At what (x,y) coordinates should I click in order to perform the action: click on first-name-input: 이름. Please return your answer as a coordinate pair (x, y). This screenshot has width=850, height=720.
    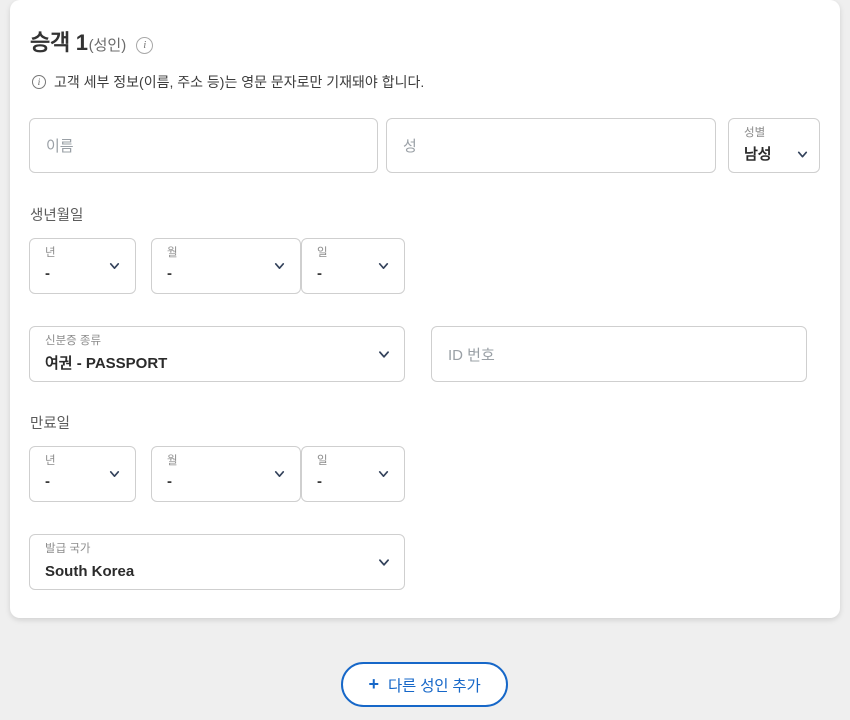
    Looking at the image, I should click on (203, 145).